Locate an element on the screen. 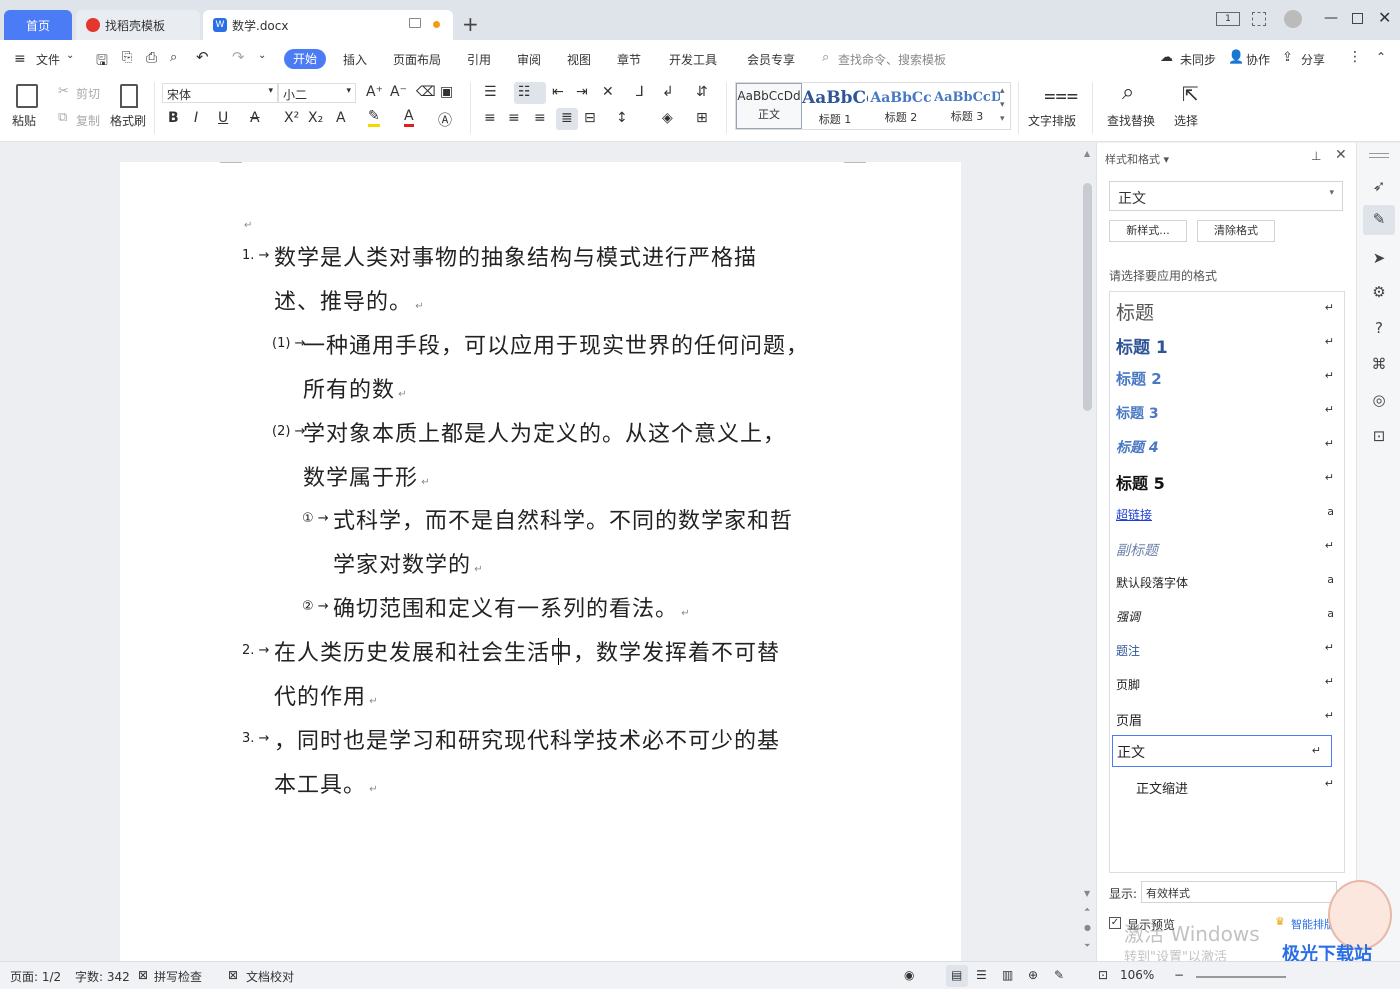 The height and width of the screenshot is (989, 1400). print-icon: ⎙ is located at coordinates (151, 58).